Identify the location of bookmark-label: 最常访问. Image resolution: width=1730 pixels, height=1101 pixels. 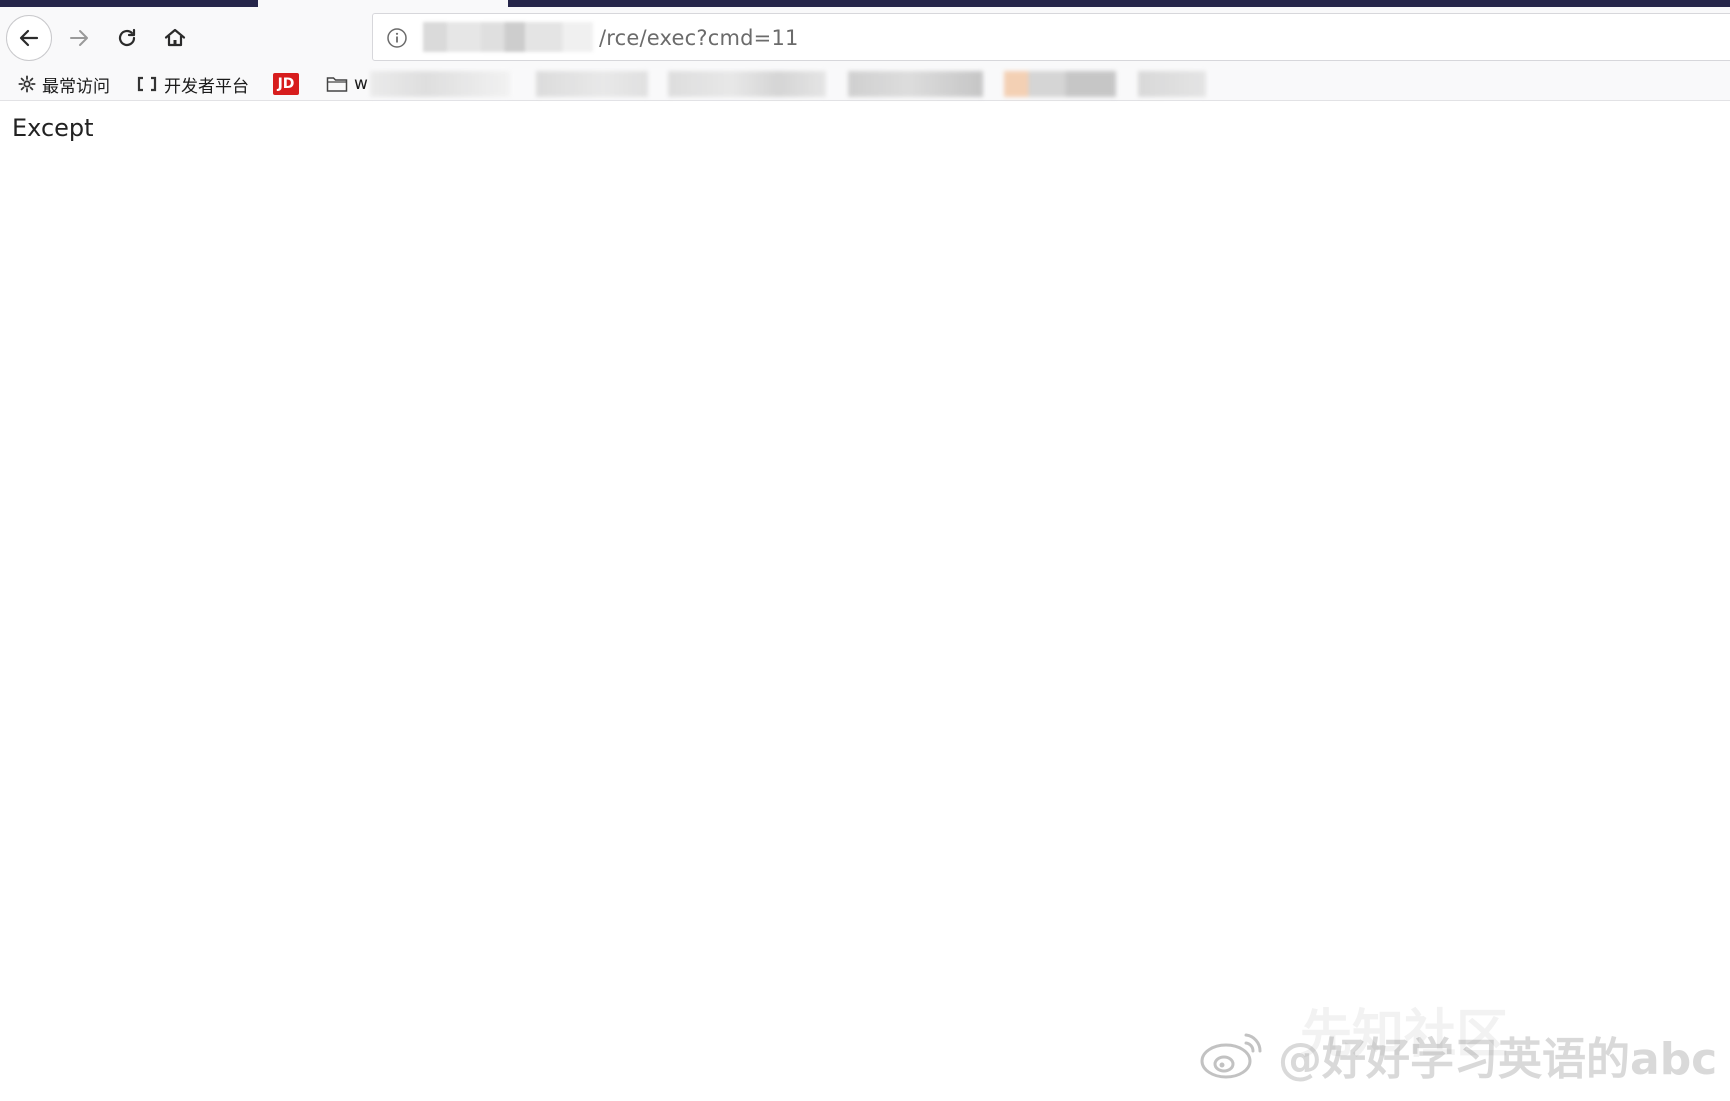
(76, 86).